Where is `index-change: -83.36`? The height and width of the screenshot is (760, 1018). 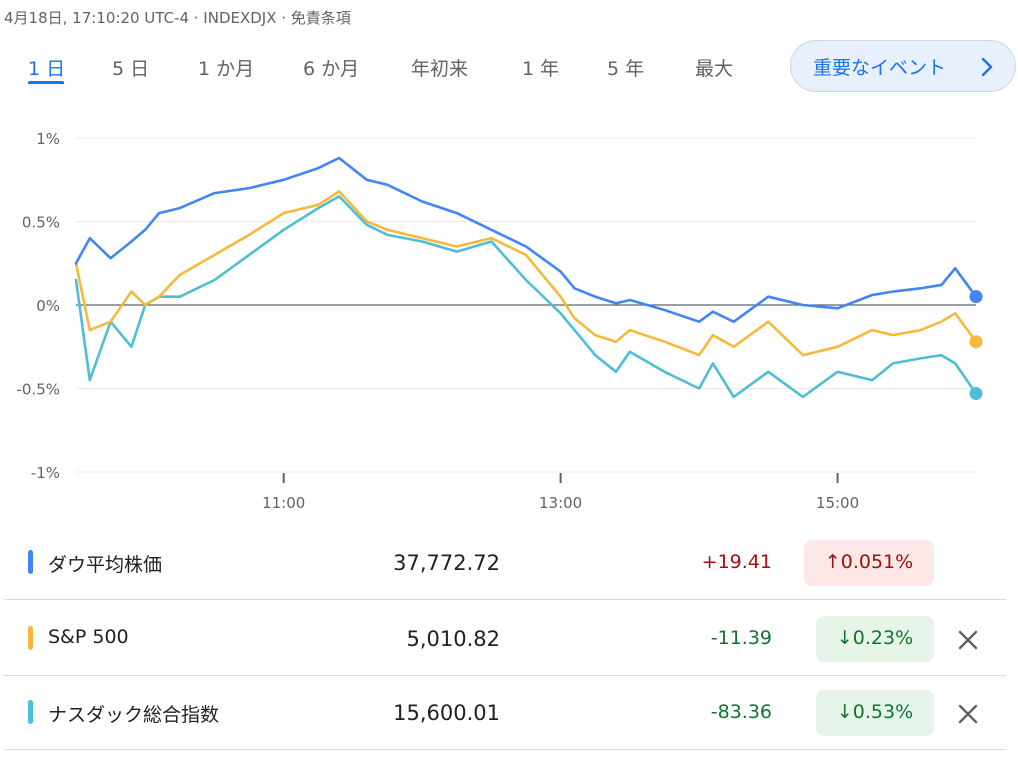
index-change: -83.36 is located at coordinates (741, 712).